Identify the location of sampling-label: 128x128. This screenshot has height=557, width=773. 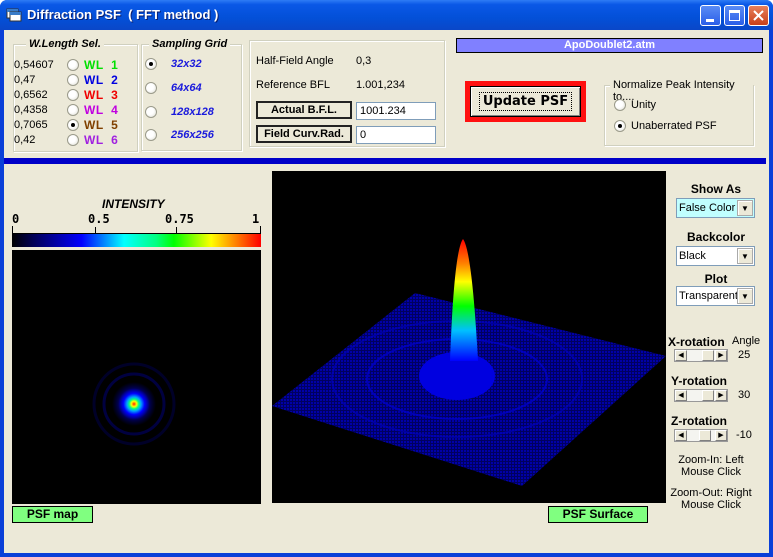
(192, 112).